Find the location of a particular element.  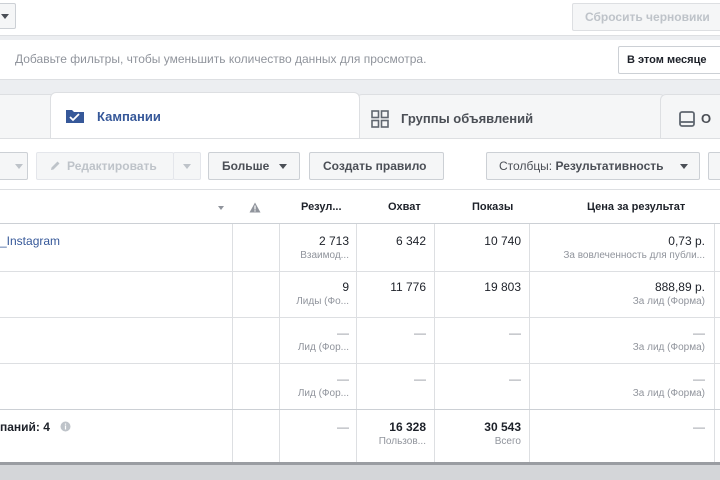

cell-reach: 11 776 is located at coordinates (408, 287).